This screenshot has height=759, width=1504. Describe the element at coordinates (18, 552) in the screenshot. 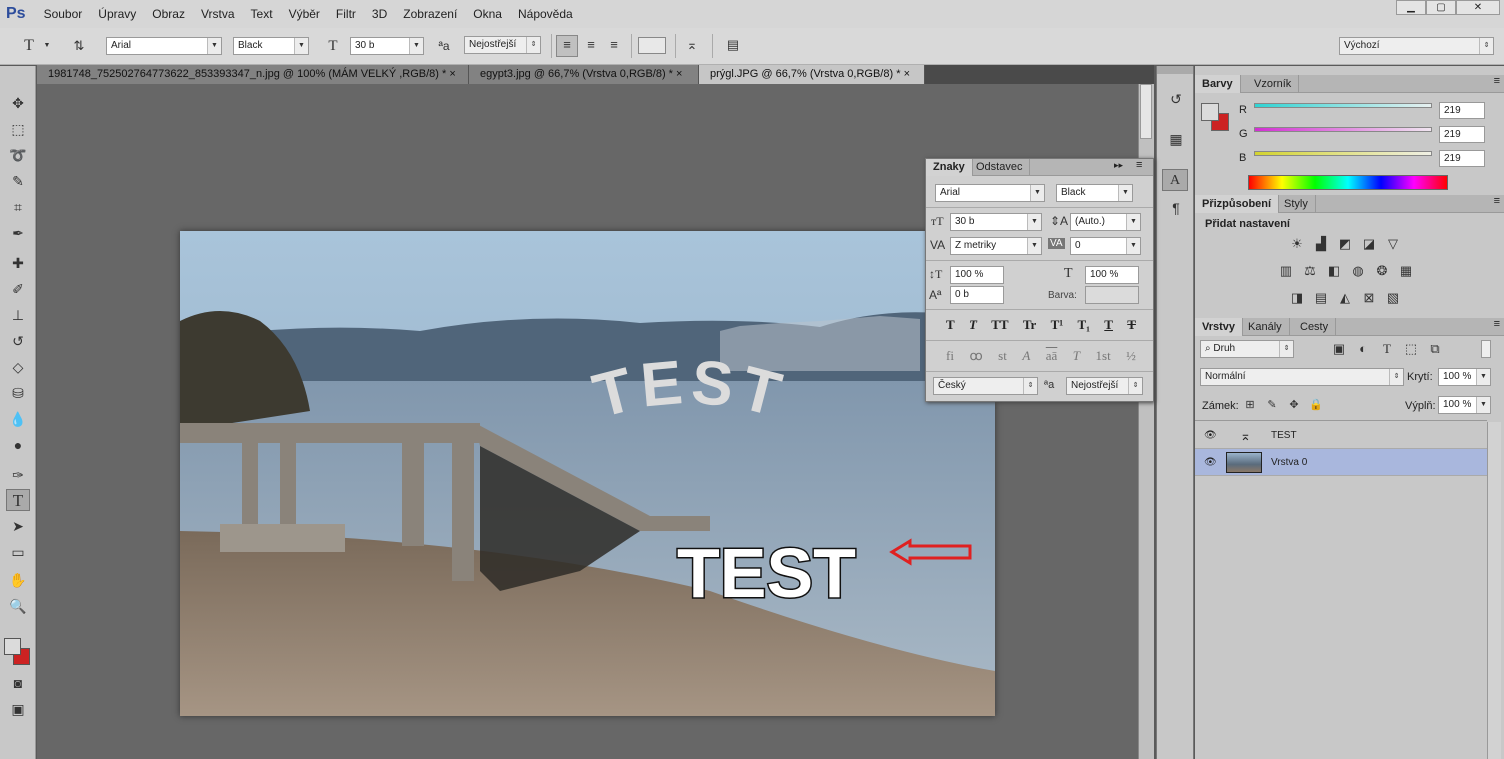

I see `rectangle-tool-icon: ▭` at that location.